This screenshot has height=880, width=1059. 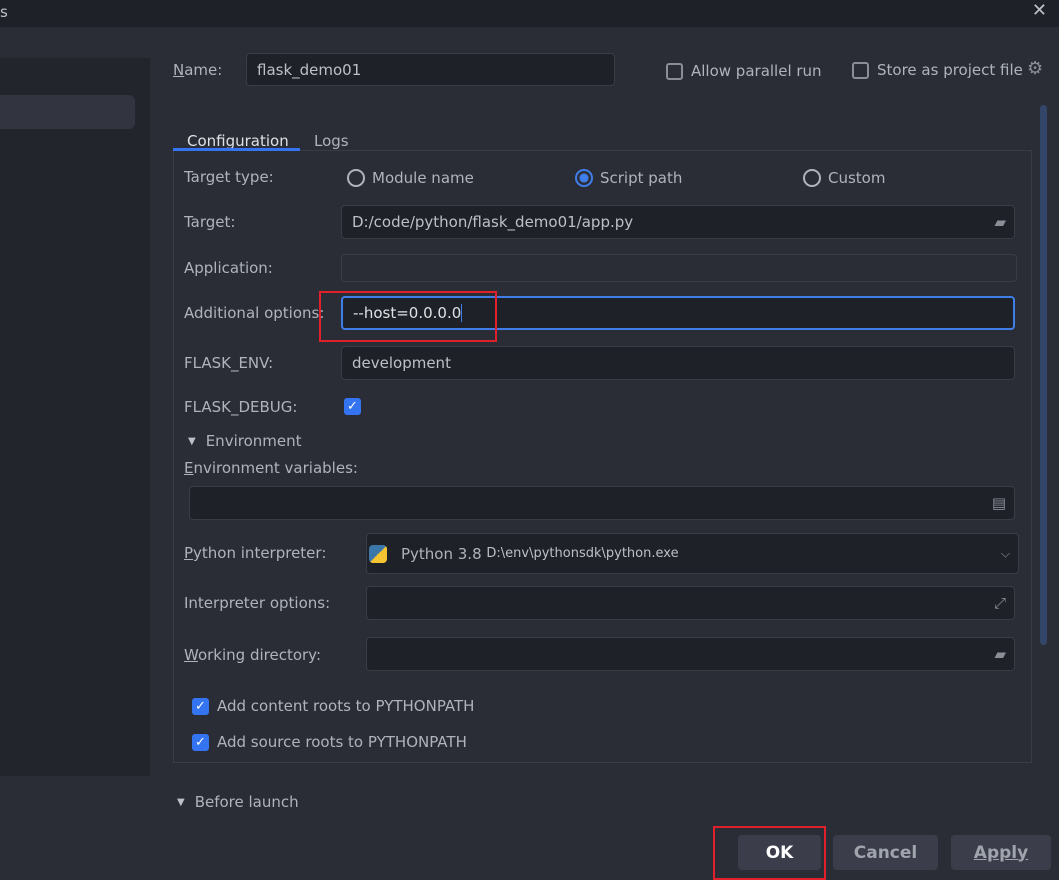 What do you see at coordinates (679, 268) in the screenshot?
I see `application-input` at bounding box center [679, 268].